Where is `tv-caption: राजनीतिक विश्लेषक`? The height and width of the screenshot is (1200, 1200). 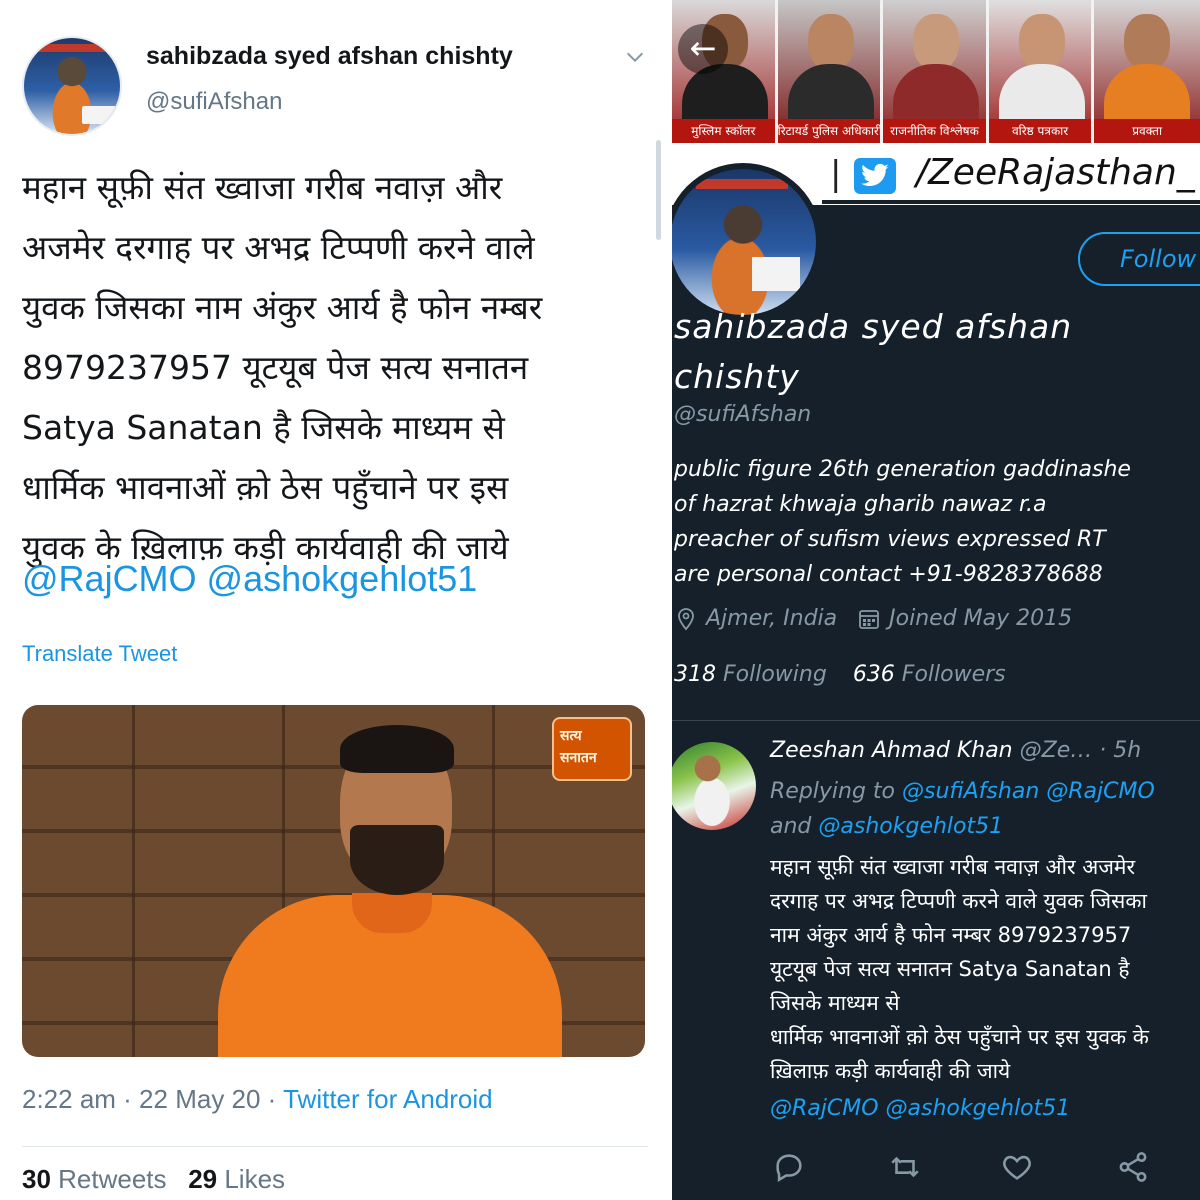 tv-caption: राजनीतिक विश्लेषक is located at coordinates (934, 131).